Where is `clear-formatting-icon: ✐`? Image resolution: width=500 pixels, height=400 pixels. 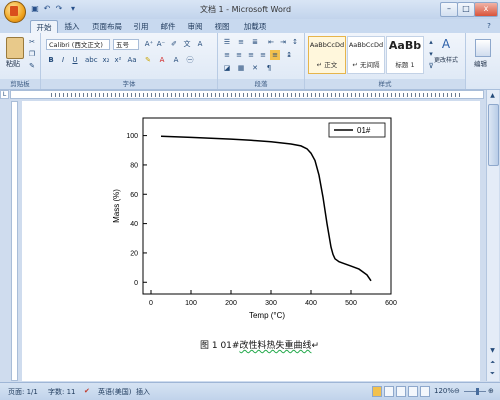 clear-formatting-icon: ✐ is located at coordinates (174, 44).